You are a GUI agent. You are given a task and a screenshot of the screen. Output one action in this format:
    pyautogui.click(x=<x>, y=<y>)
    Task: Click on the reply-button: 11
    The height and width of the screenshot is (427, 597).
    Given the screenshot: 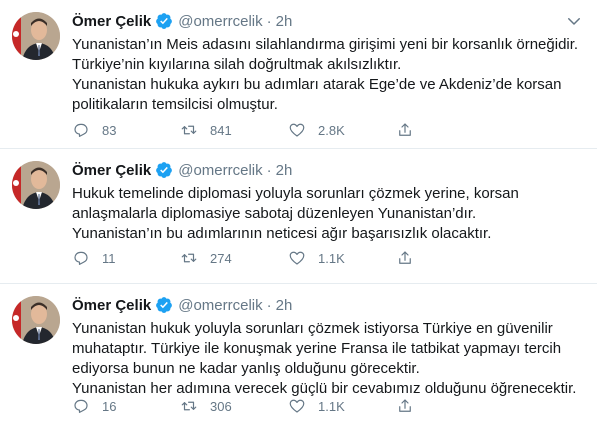 What is the action you would take?
    pyautogui.click(x=126, y=258)
    